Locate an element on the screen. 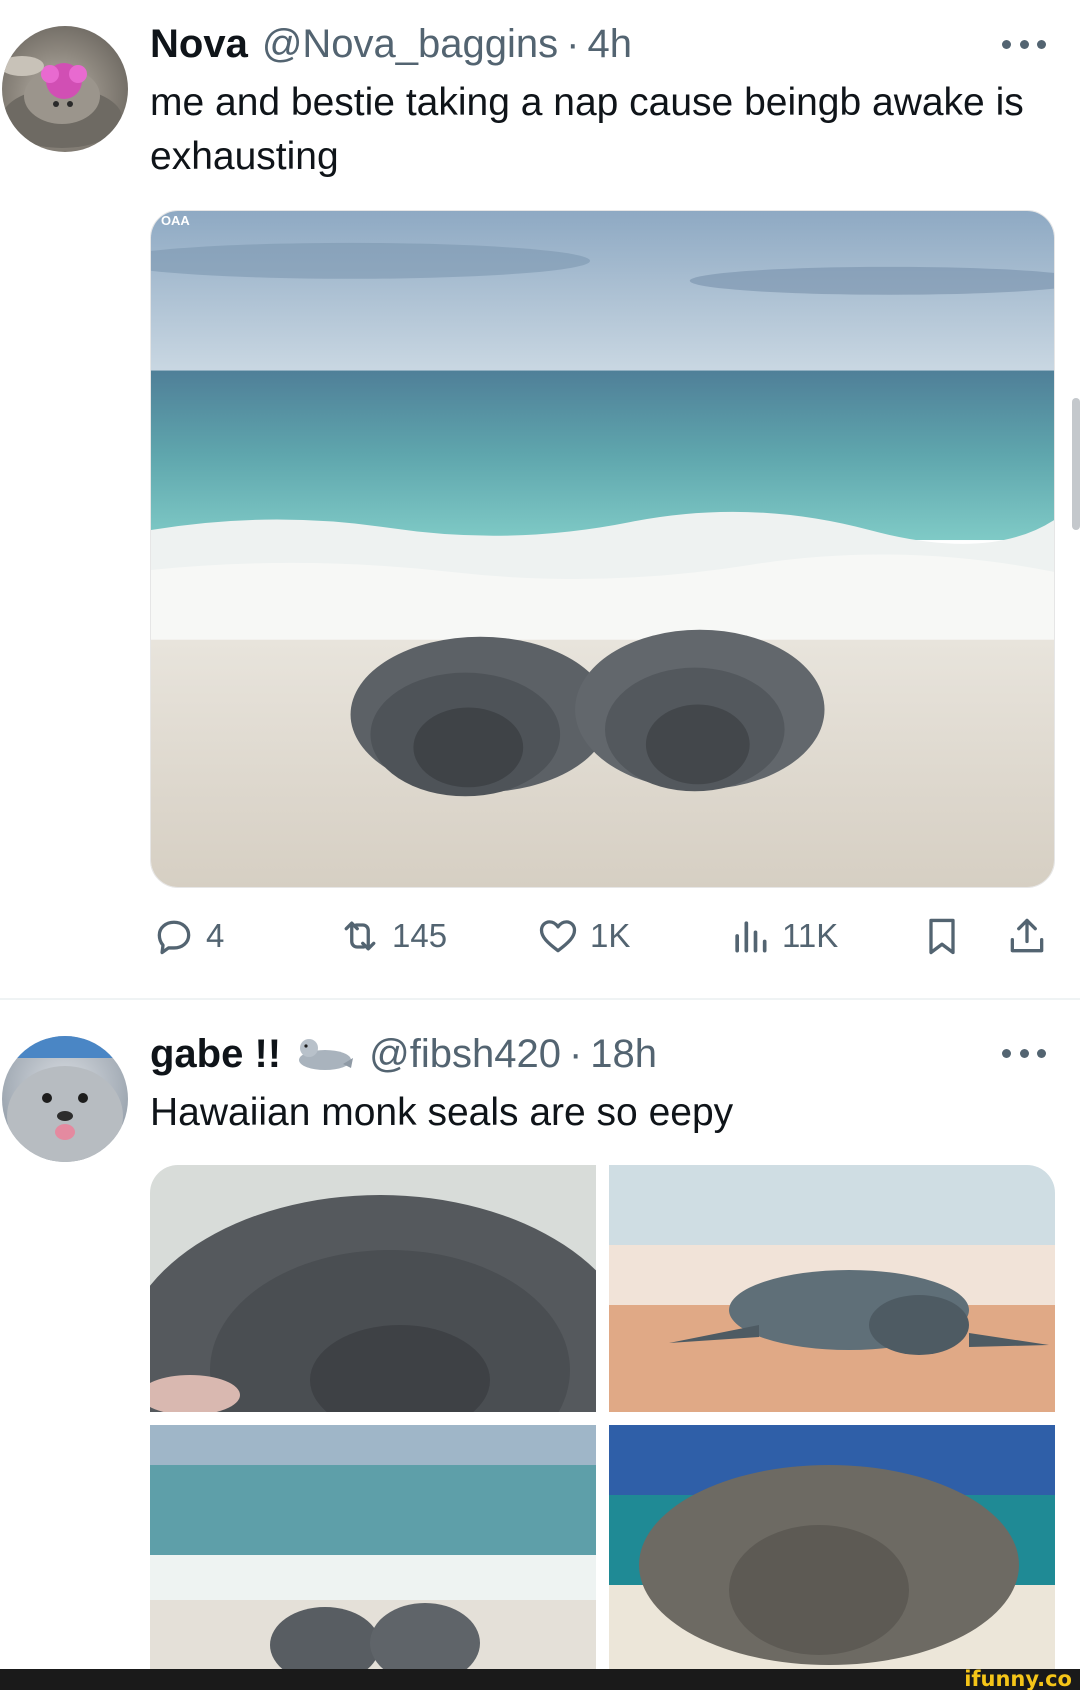  bookmark-icon is located at coordinates (942, 936).